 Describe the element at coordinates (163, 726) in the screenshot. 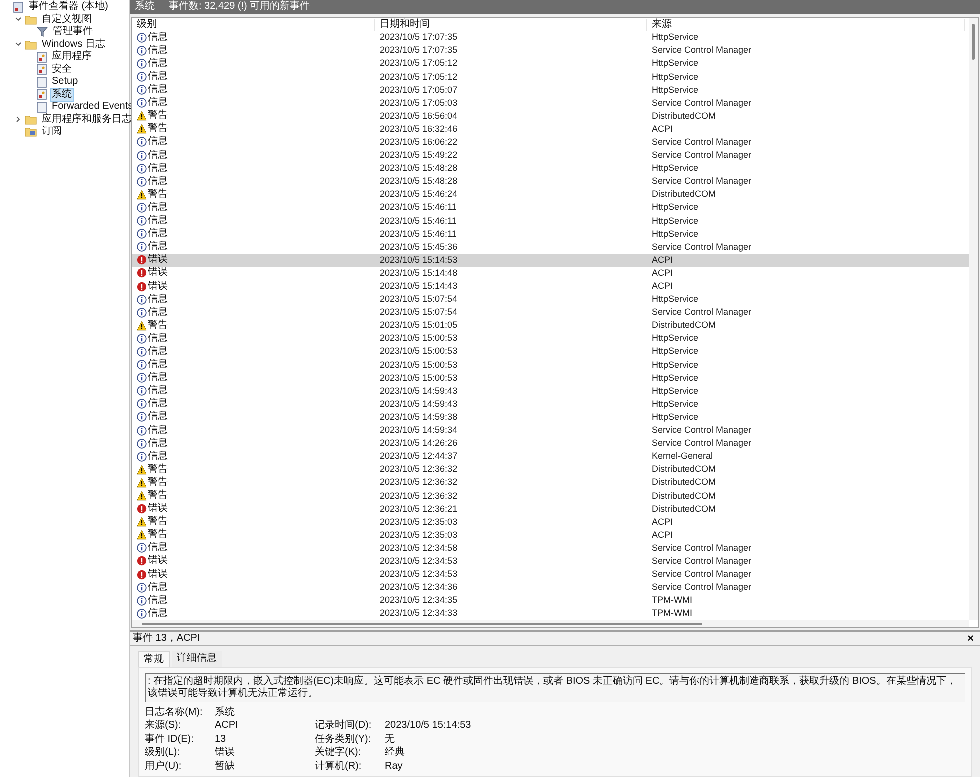

I see `field-label: 来源(S):` at that location.